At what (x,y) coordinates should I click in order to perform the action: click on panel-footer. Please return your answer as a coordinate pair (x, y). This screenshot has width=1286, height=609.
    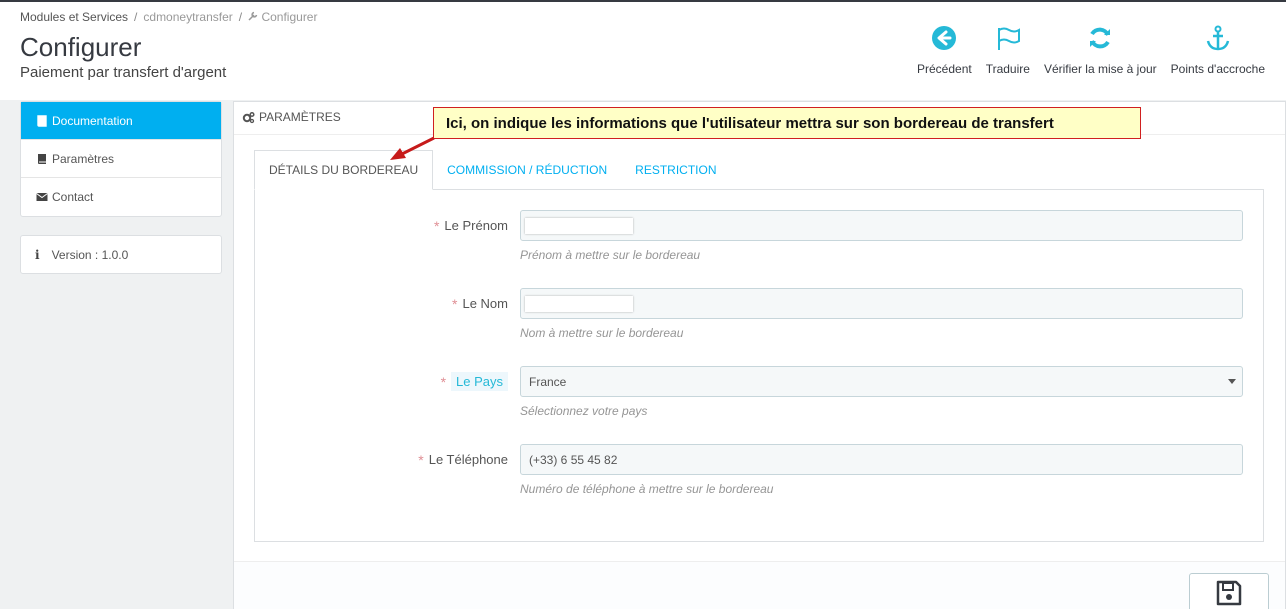
    Looking at the image, I should click on (759, 585).